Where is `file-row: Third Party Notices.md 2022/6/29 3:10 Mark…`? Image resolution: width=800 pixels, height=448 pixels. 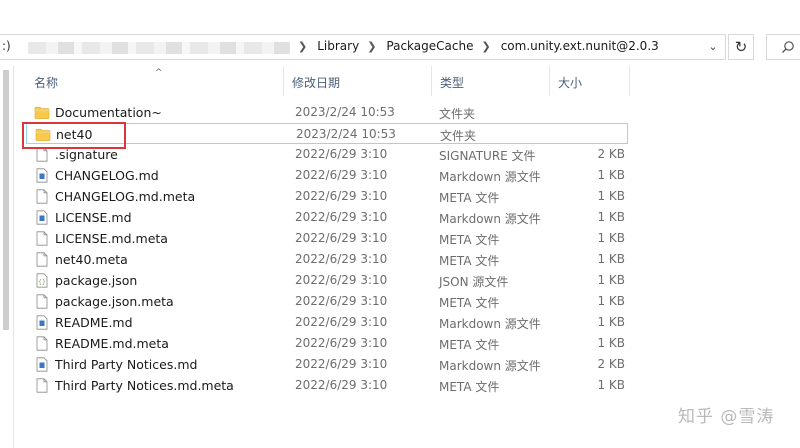
file-row: Third Party Notices.md 2022/6/29 3:10 Mark… is located at coordinates (327, 364).